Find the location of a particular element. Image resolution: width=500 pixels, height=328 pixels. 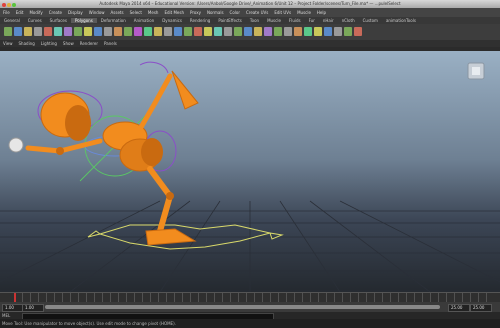

menu-muscle: Muscle is located at coordinates (304, 12).